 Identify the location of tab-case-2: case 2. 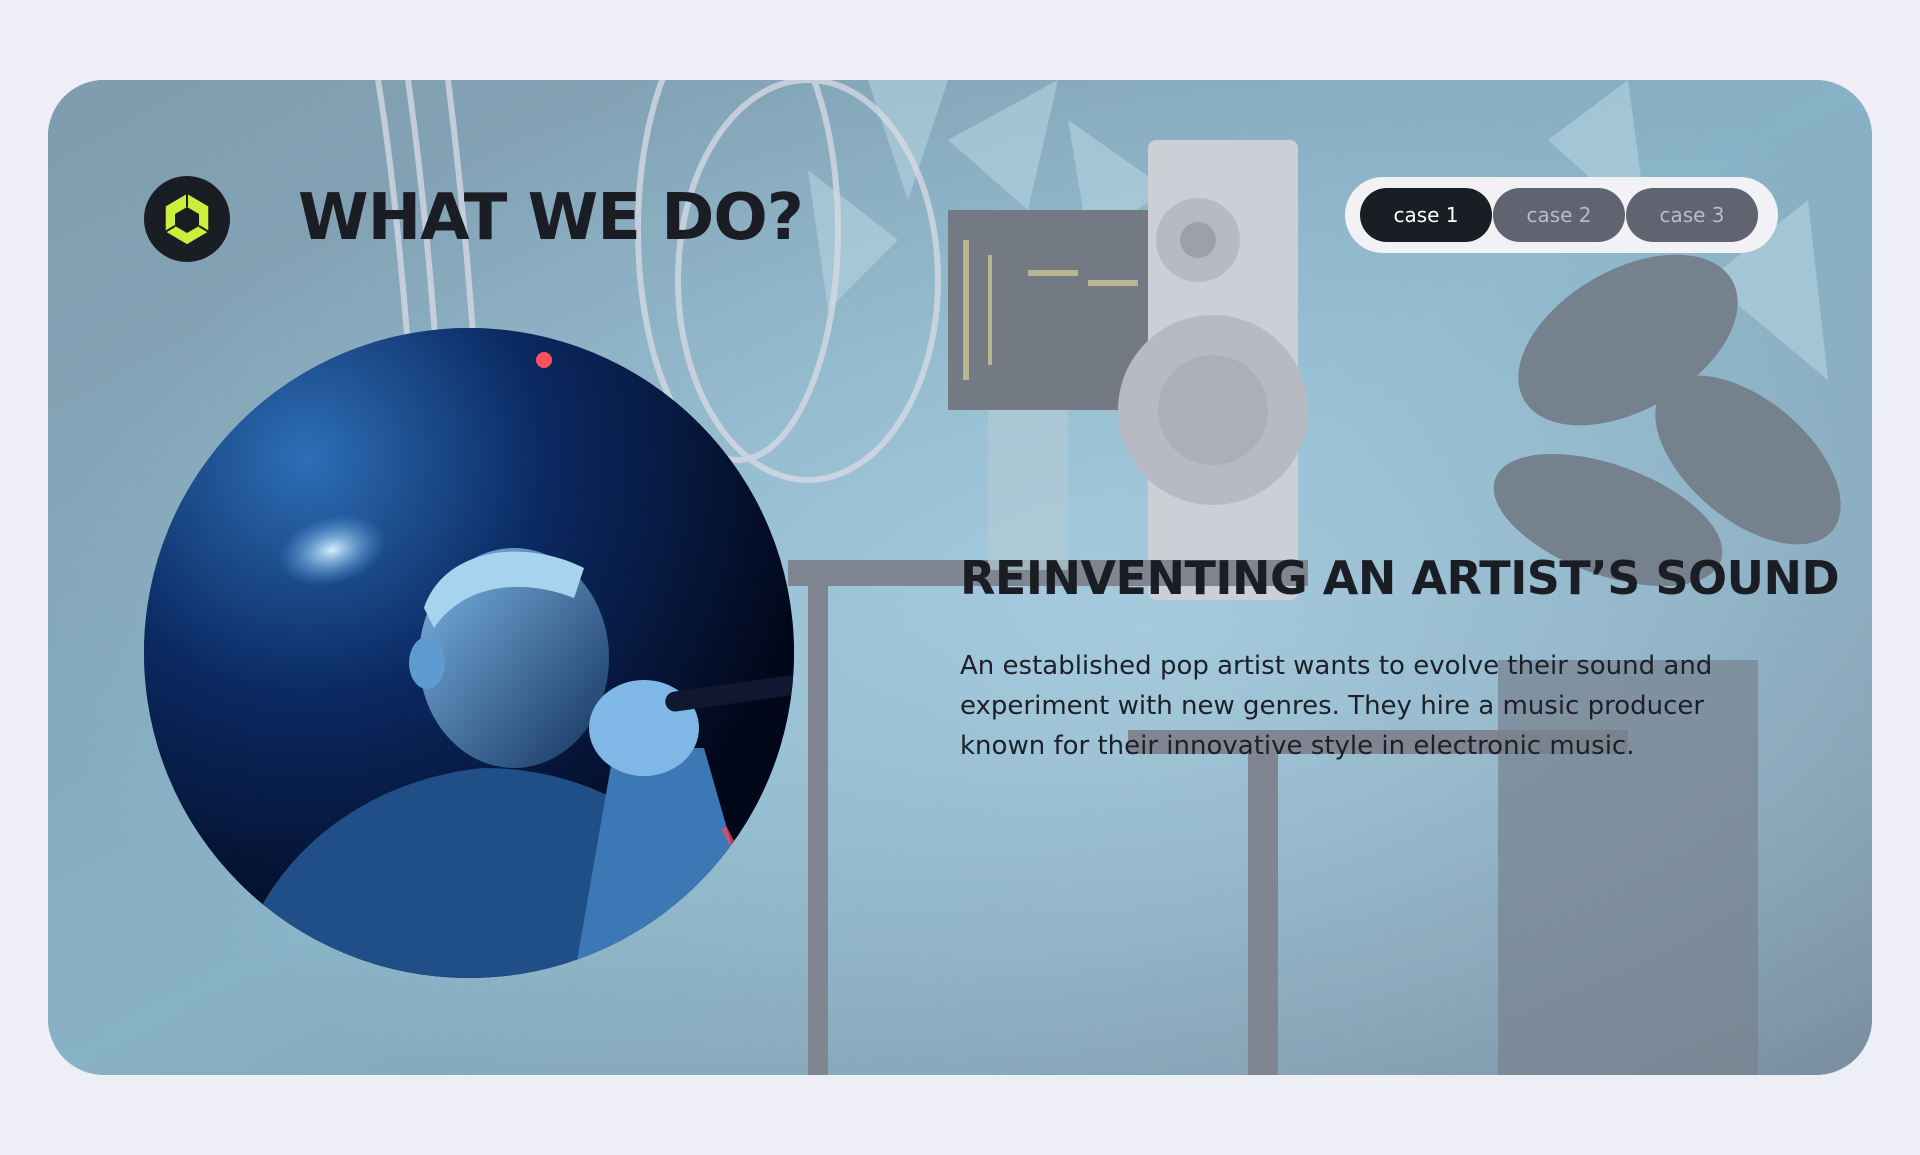
(1559, 215).